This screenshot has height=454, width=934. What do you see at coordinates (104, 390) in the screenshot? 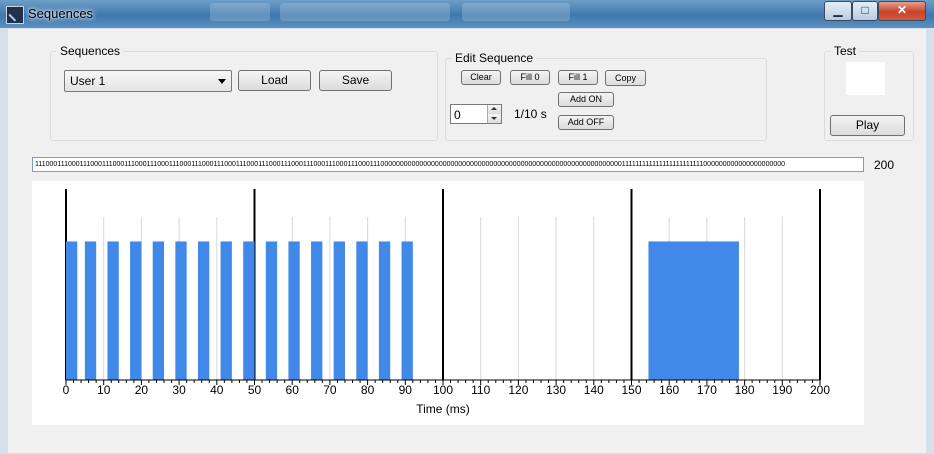
I see `x-tick-label: 10` at bounding box center [104, 390].